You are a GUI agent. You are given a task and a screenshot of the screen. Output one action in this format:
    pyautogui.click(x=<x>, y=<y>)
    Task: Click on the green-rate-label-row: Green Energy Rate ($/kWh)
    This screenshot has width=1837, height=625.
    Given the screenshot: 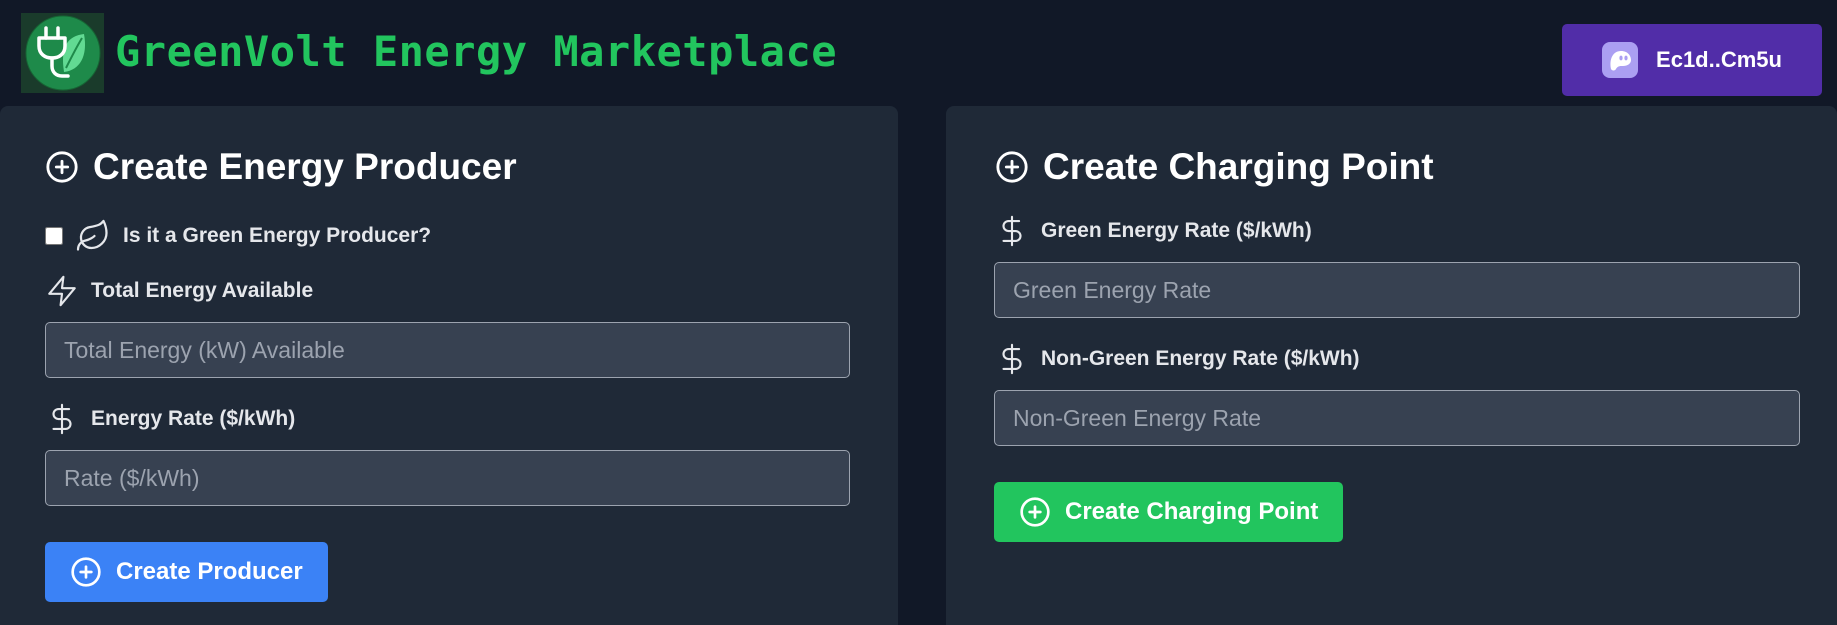 What is the action you would take?
    pyautogui.click(x=1153, y=231)
    